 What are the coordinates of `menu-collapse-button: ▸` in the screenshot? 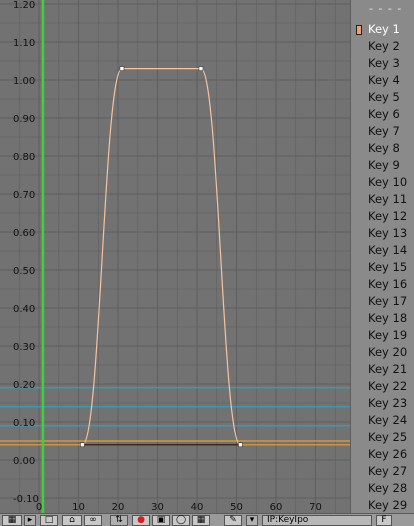 It's located at (30, 520).